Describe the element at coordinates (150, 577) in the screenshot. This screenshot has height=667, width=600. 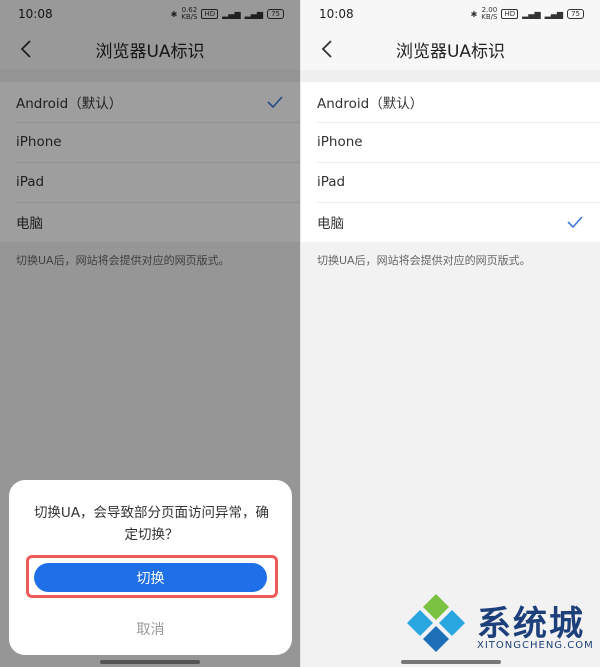
I see `switch-button: 切换` at that location.